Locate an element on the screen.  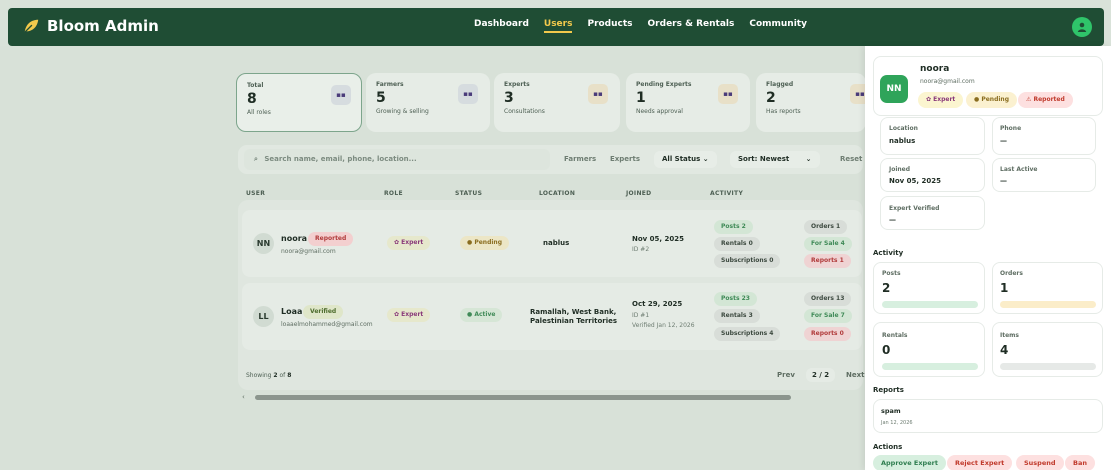
col-joined: JOINED is located at coordinates (639, 193).